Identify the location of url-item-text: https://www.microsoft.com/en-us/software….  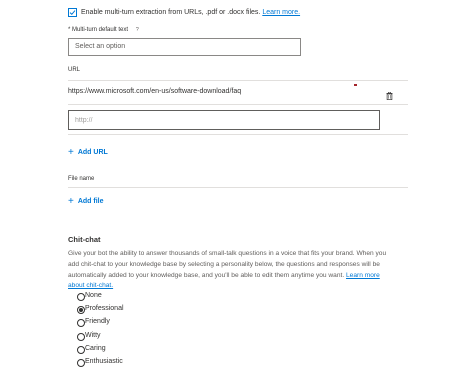
(155, 91).